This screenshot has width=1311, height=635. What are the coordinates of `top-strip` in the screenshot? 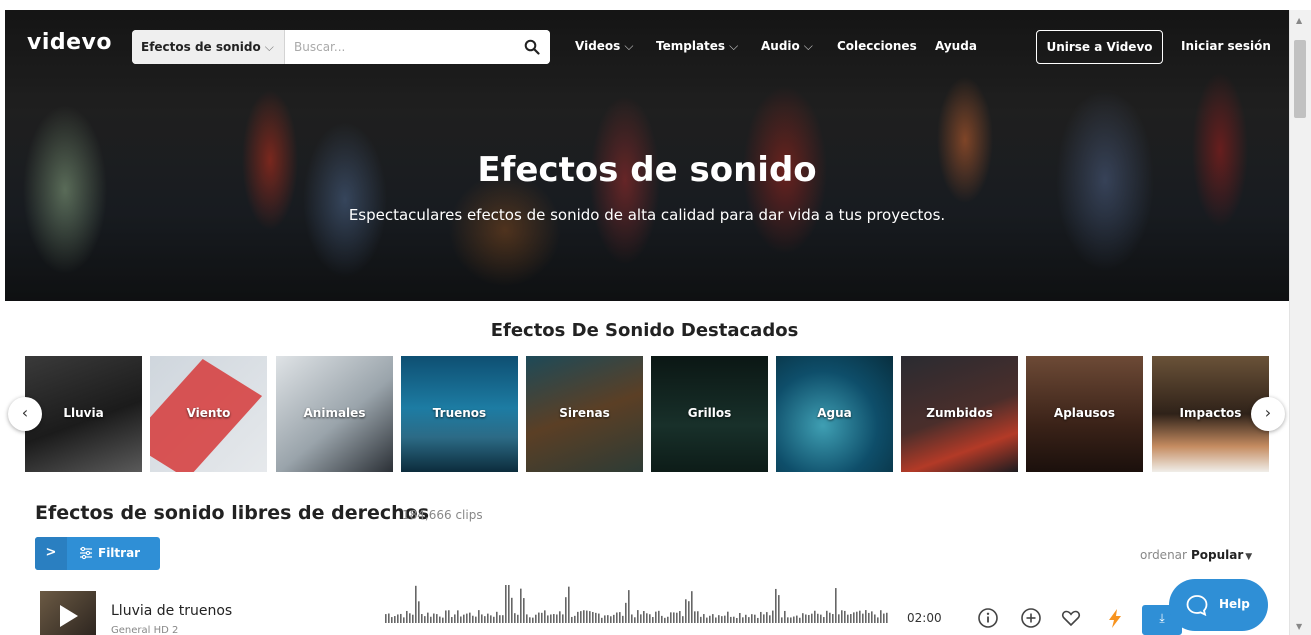 It's located at (655, 5).